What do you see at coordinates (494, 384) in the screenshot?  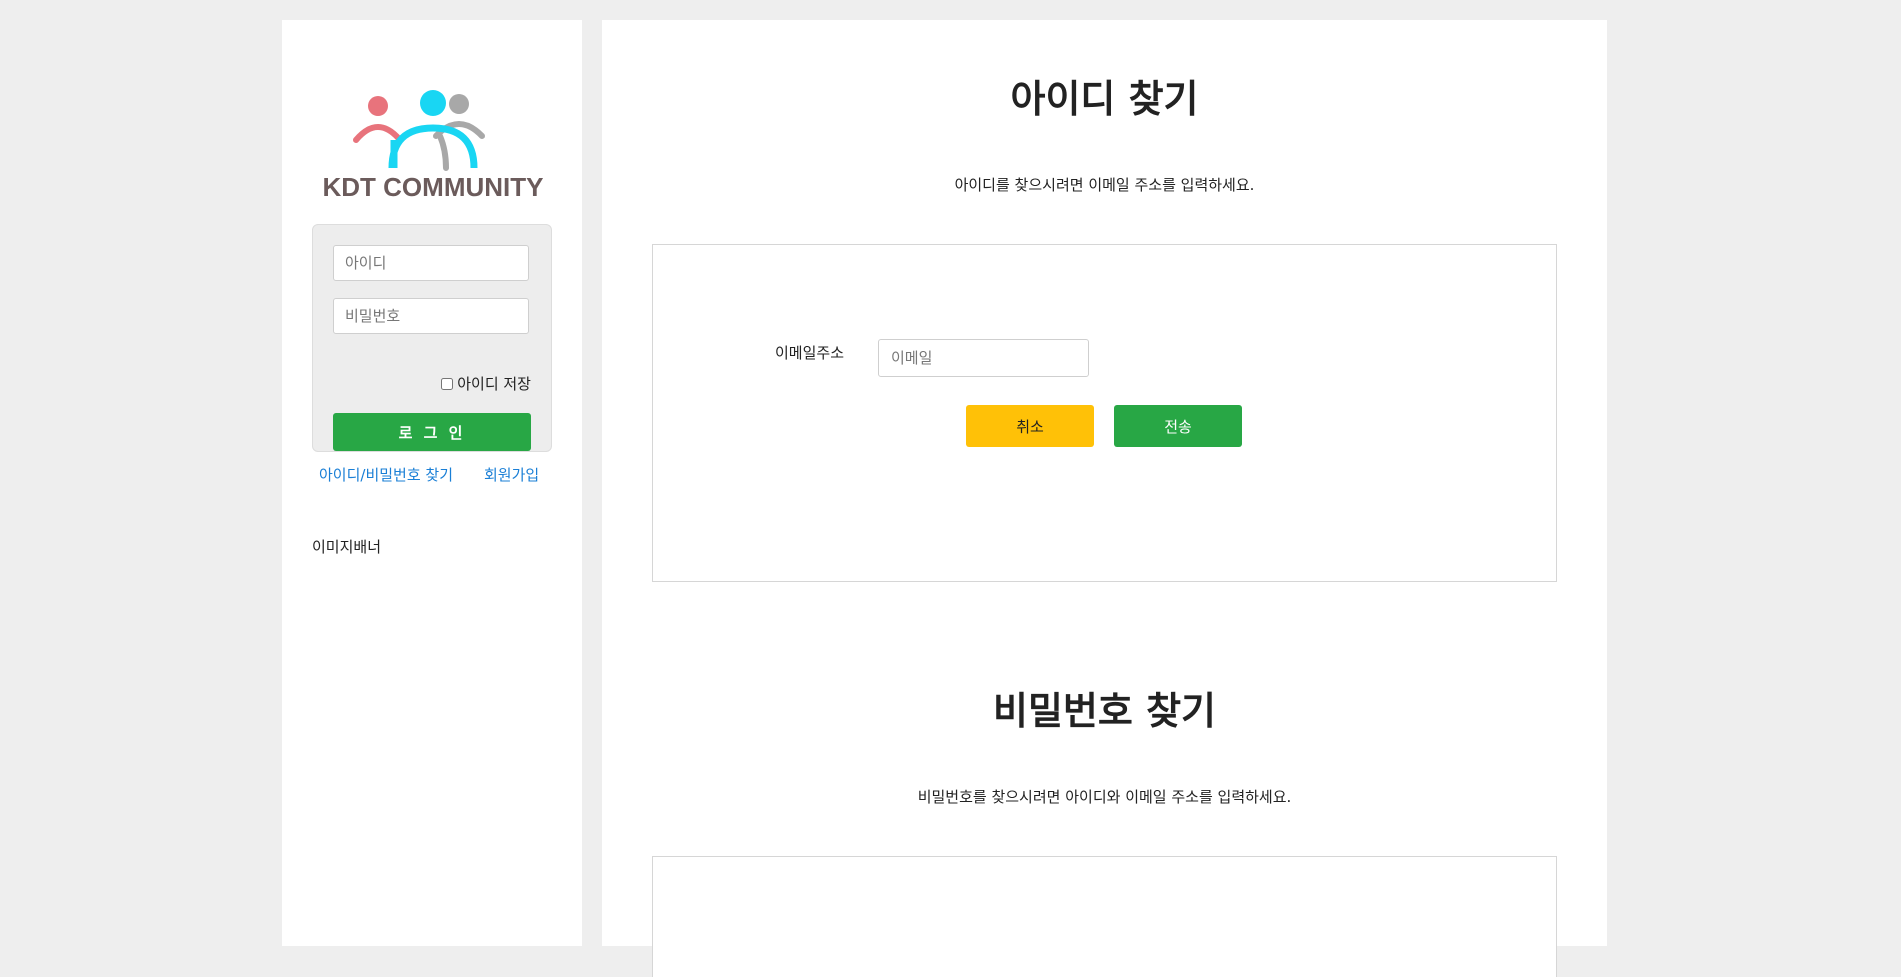 I see `remember-id-label: 아이디 저장` at bounding box center [494, 384].